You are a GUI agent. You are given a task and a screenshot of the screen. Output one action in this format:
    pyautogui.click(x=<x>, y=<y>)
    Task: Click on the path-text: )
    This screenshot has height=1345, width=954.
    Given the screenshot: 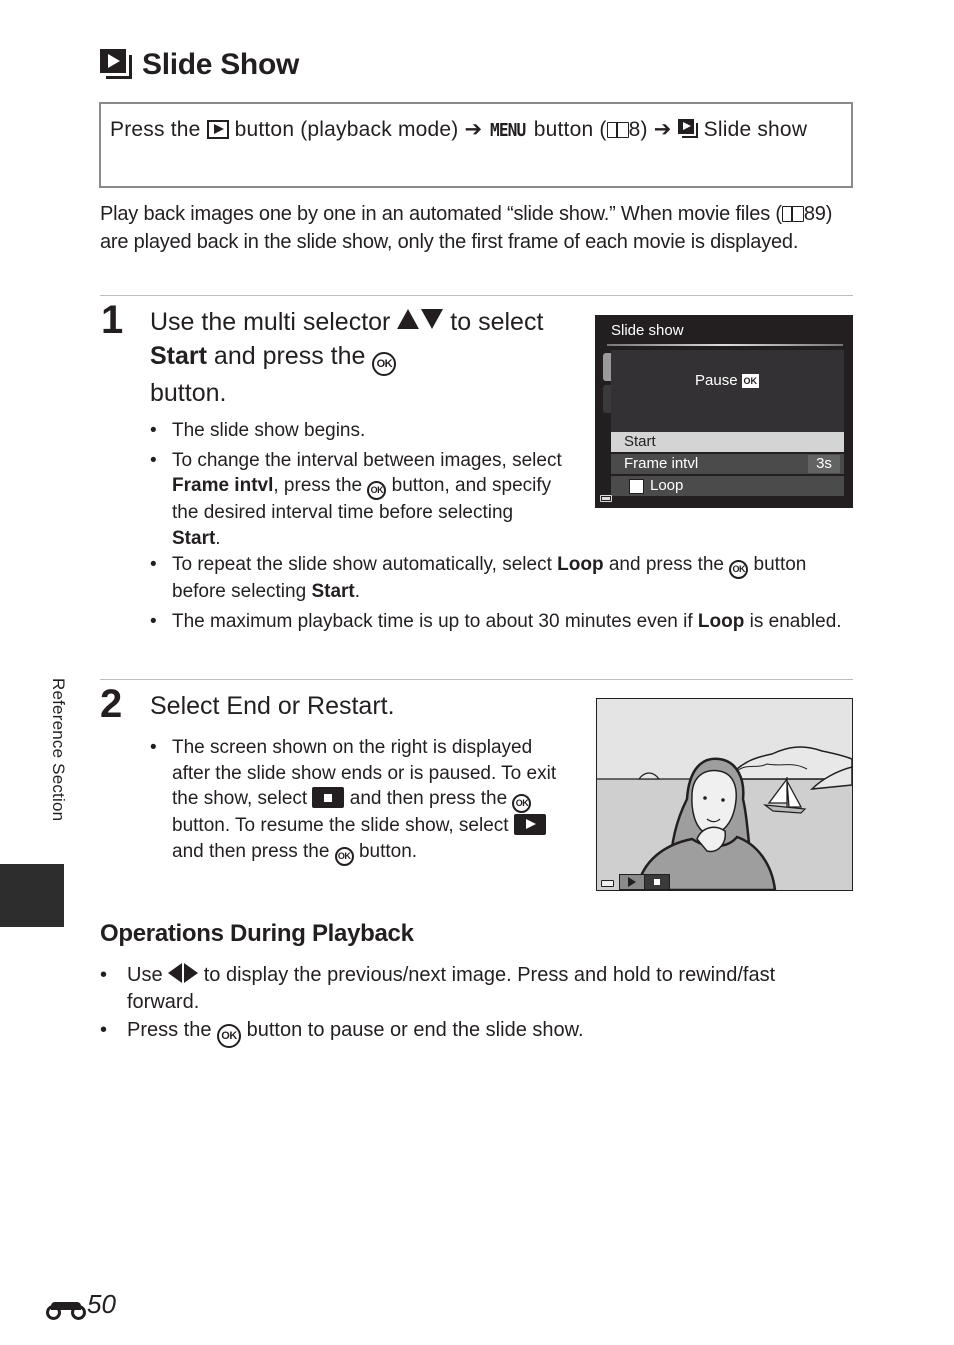 What is the action you would take?
    pyautogui.click(x=644, y=129)
    